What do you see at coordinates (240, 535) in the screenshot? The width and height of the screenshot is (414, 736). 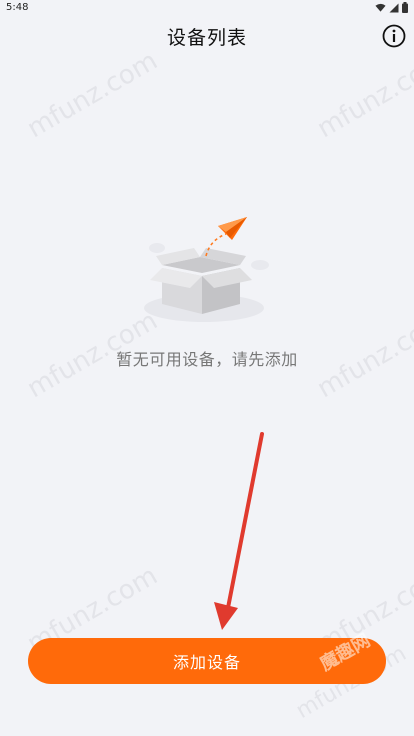 I see `annotation-arrow-icon` at bounding box center [240, 535].